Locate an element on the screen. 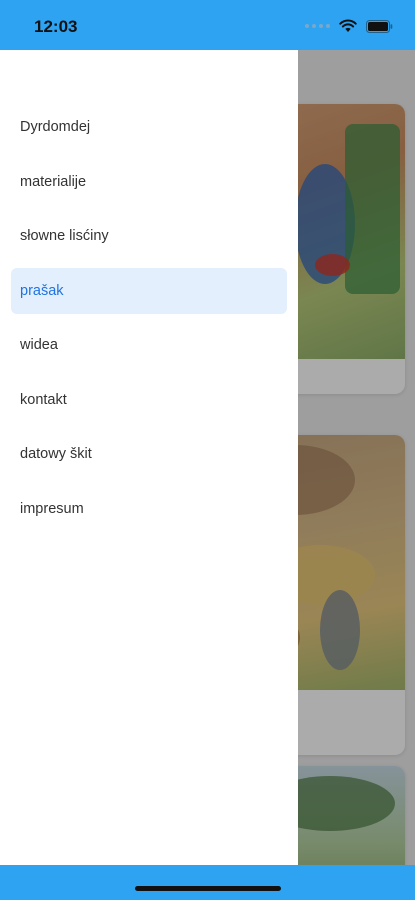  menu-item-datowy-skit: datowy škit is located at coordinates (149, 454).